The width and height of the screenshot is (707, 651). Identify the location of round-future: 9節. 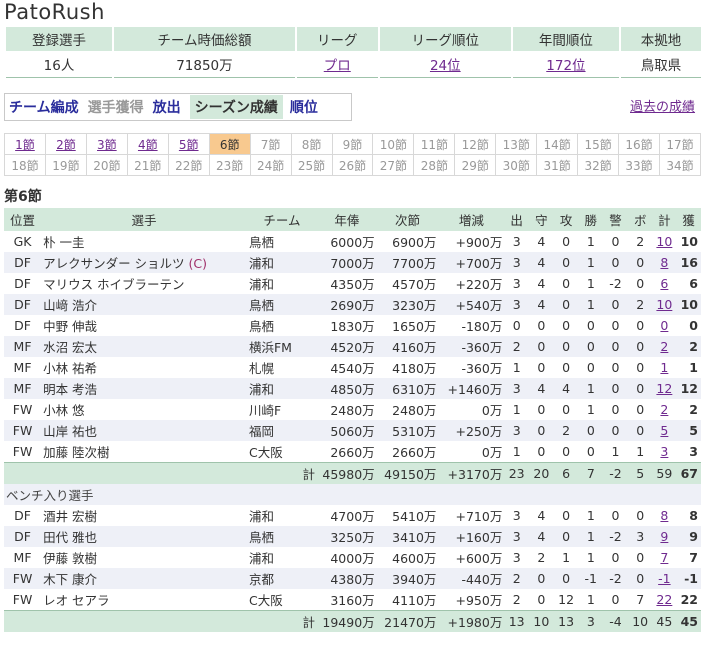
(352, 144).